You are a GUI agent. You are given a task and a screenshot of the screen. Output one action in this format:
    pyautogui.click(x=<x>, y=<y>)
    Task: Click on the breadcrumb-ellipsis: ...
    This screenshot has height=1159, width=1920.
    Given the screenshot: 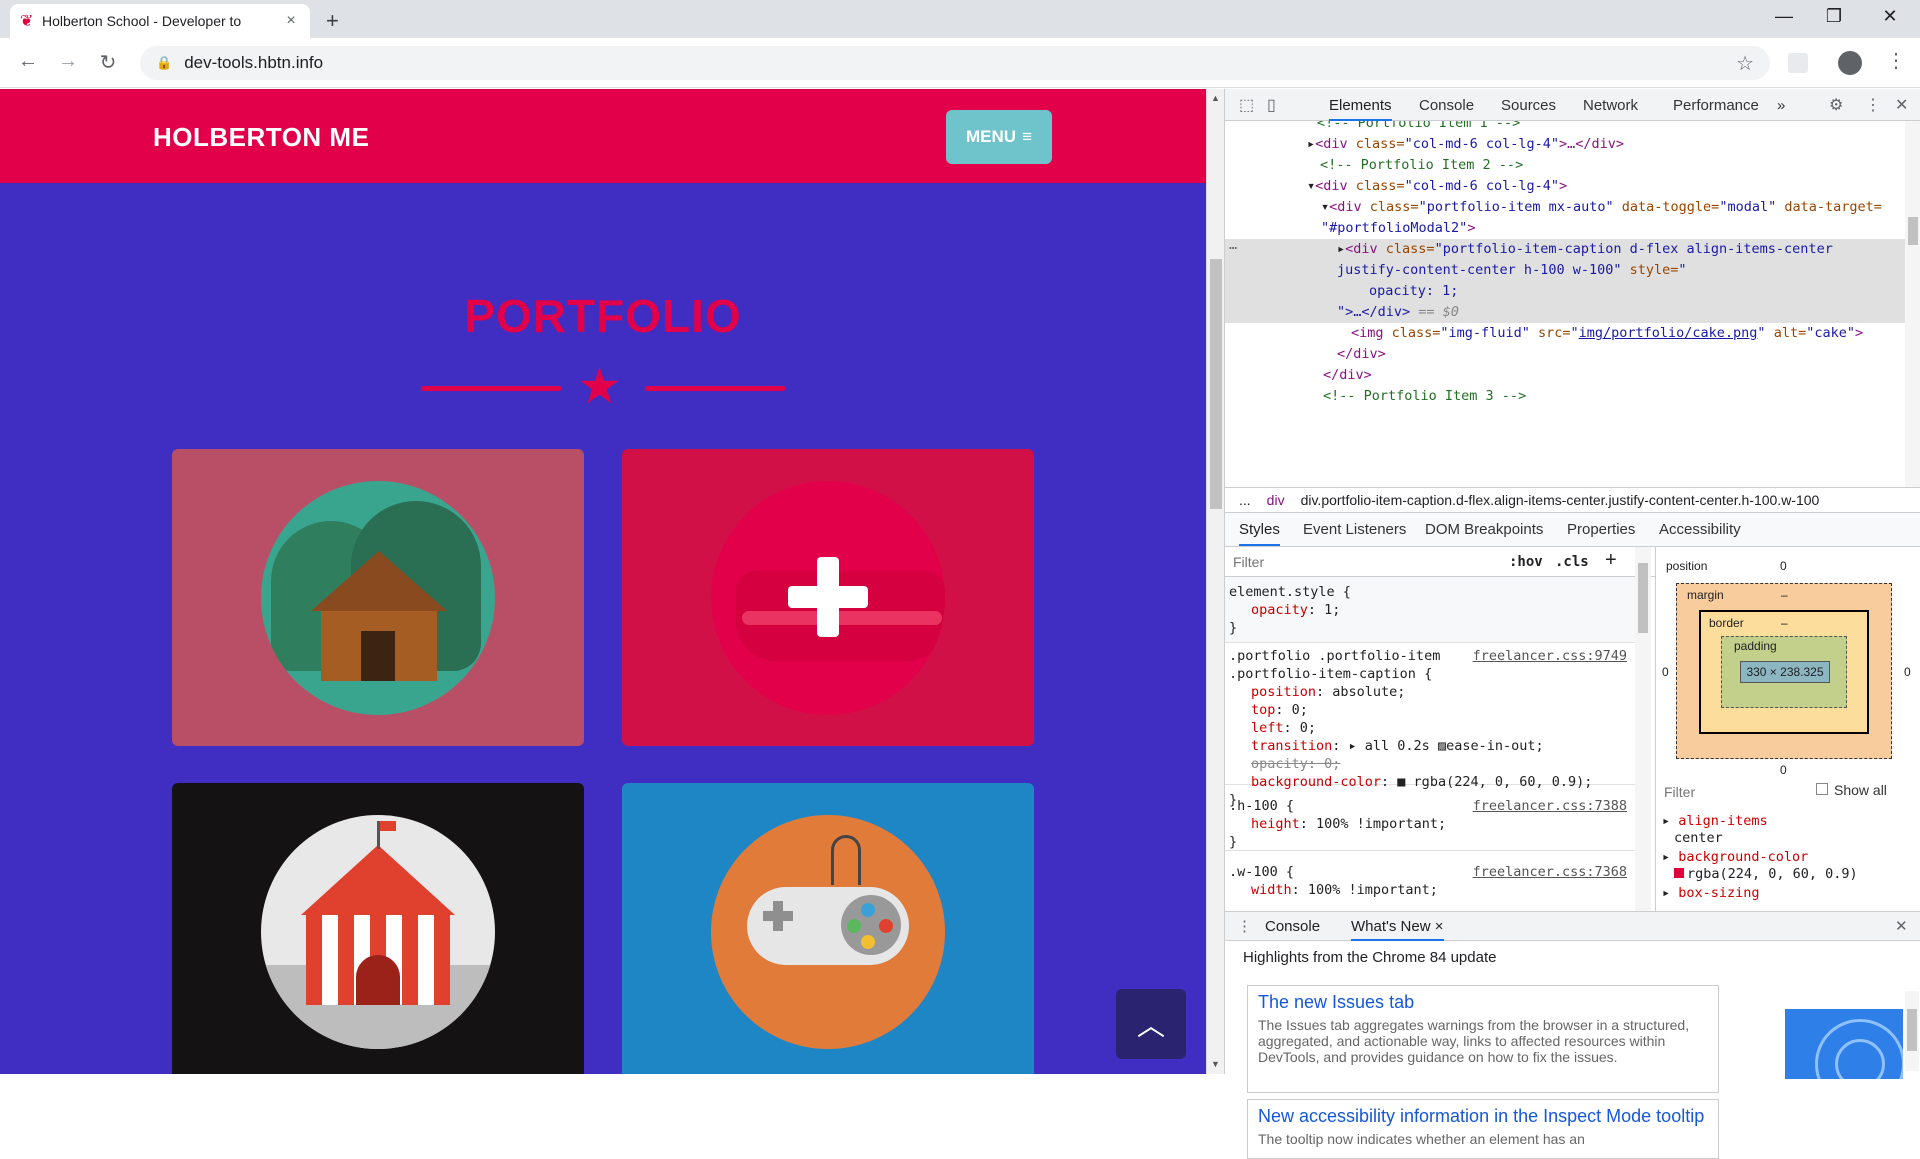 What is the action you would take?
    pyautogui.click(x=1245, y=500)
    